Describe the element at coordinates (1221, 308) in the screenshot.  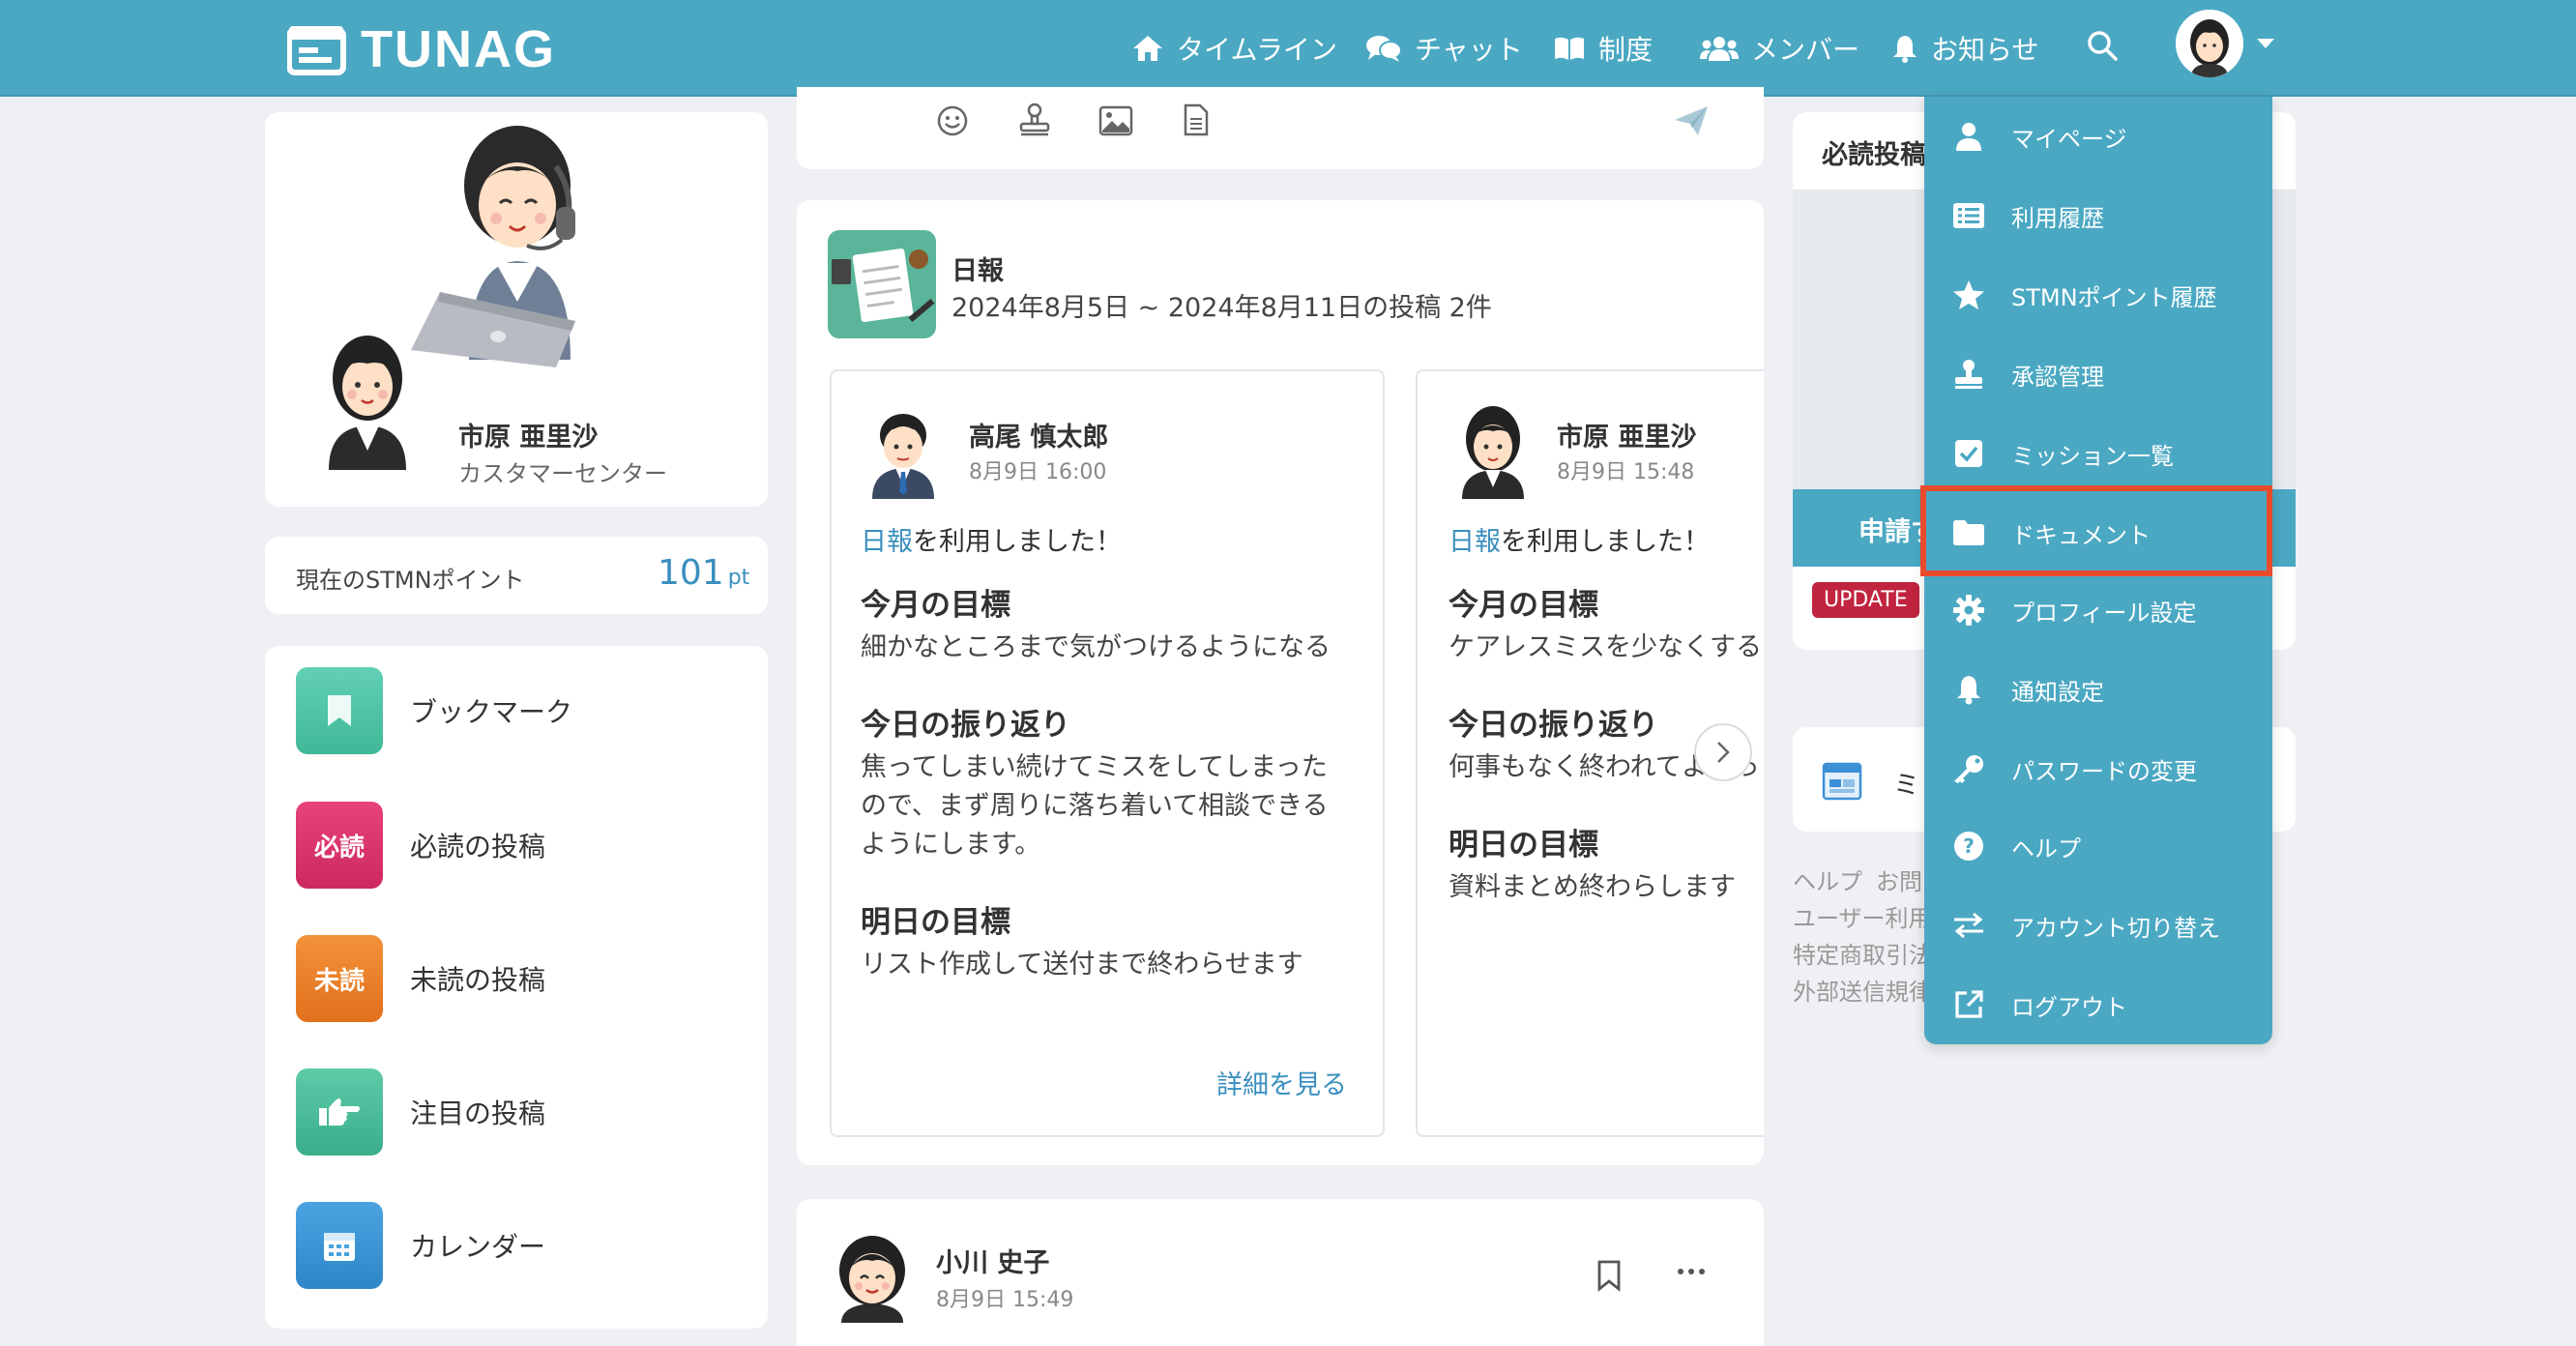
I see `daily-report-subtitle: 2024年8月5日 ~ 2024年8月11日の投稿 2件` at that location.